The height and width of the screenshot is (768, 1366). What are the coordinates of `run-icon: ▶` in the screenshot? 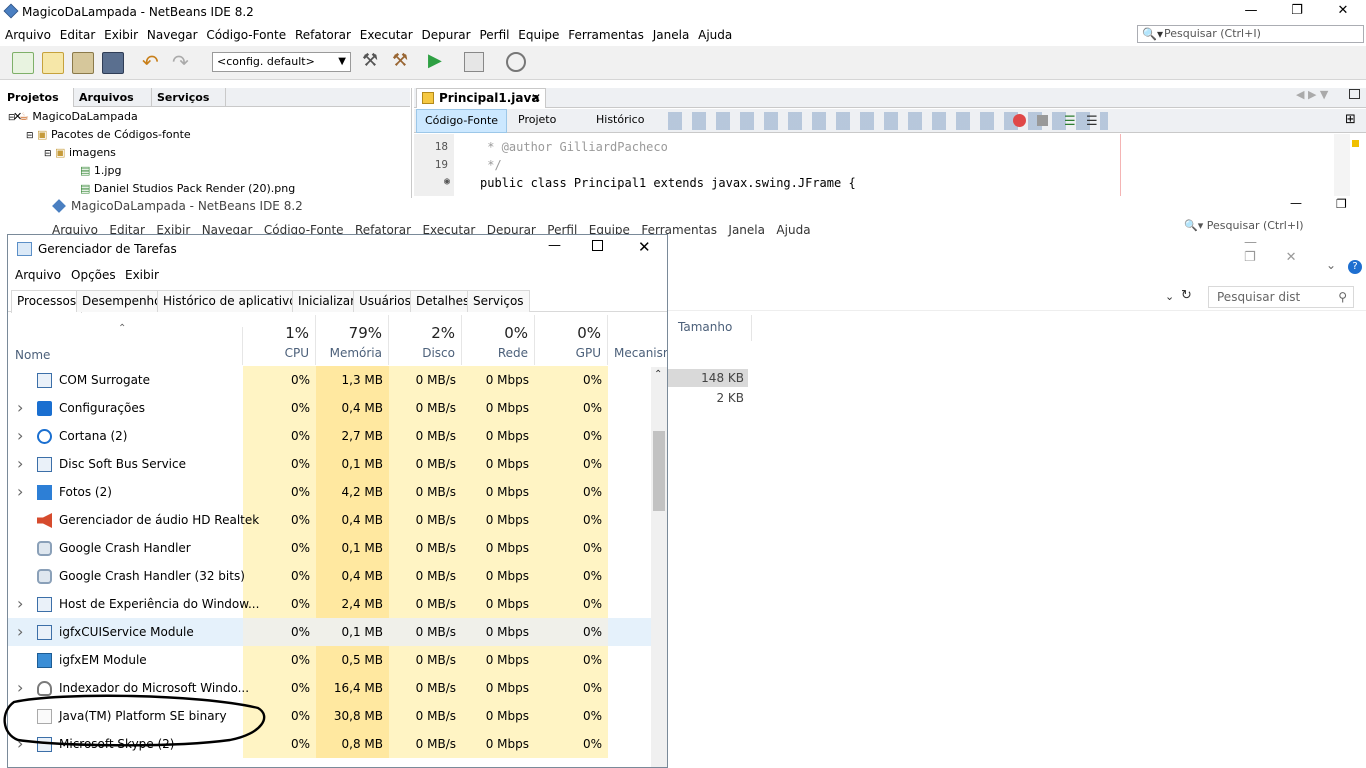 It's located at (435, 60).